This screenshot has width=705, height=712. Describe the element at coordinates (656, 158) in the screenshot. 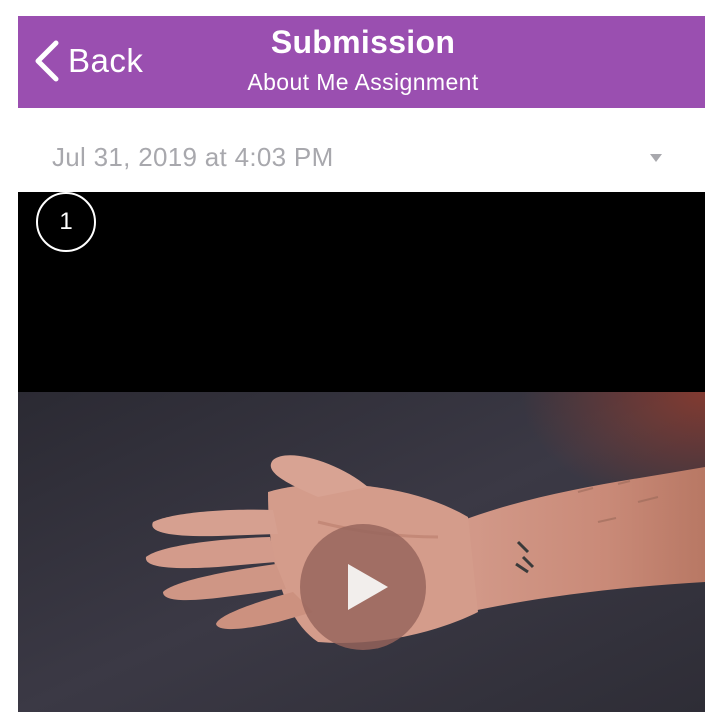

I see `caret-down-icon` at that location.